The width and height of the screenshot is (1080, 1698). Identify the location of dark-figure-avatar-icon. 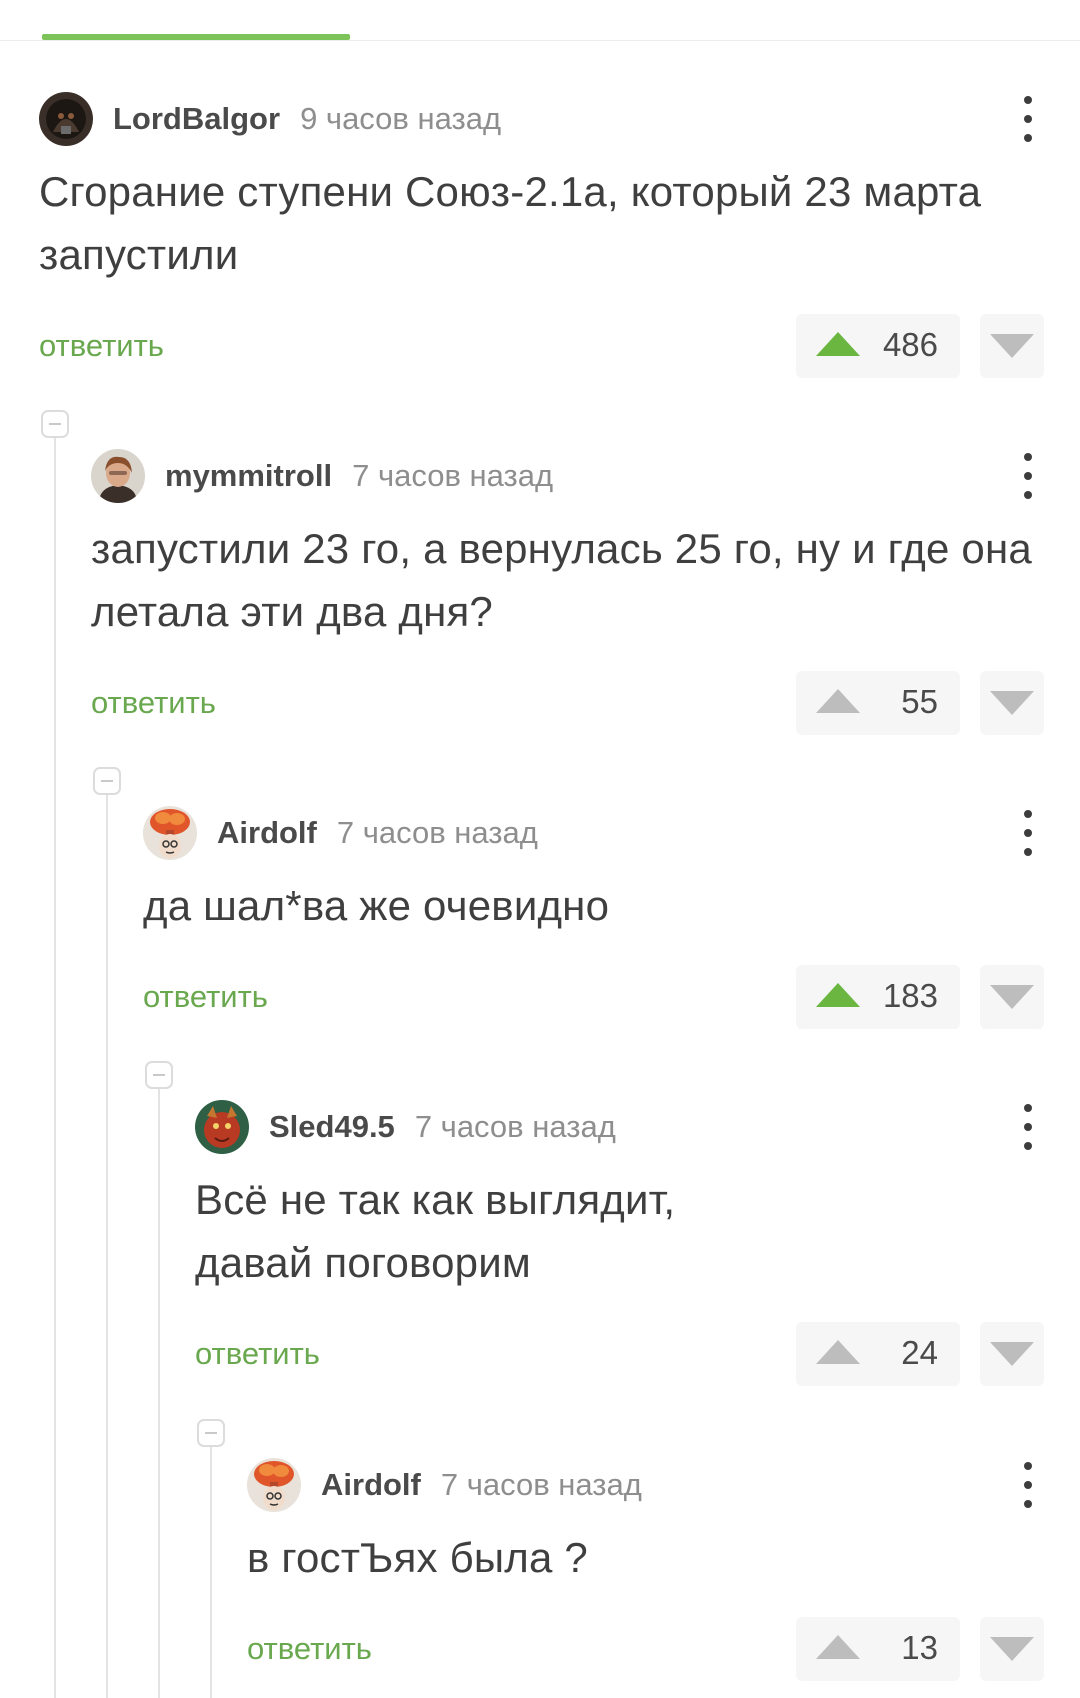
(66, 119).